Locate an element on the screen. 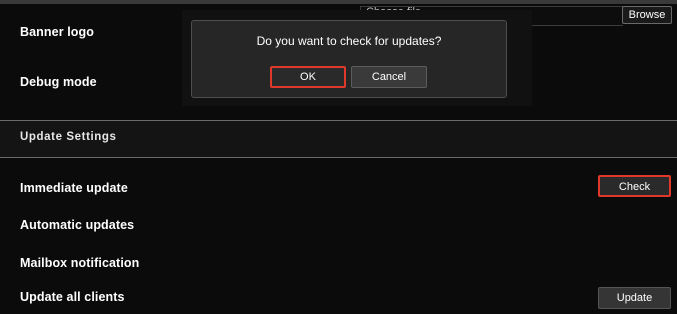  mailbox-notification-label: Mailbox notification is located at coordinates (80, 263).